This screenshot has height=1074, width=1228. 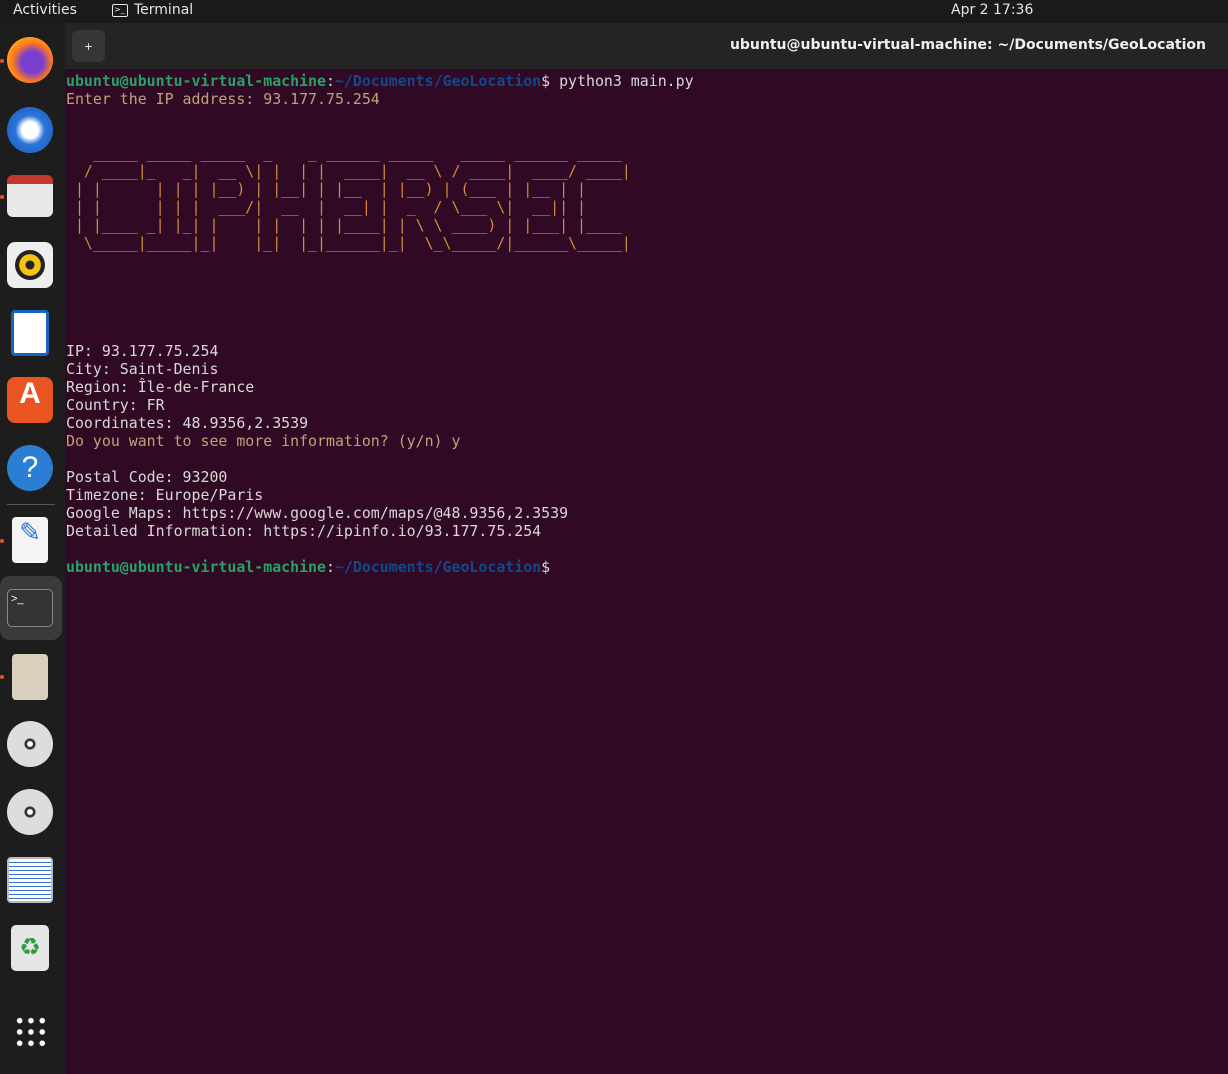 What do you see at coordinates (30, 60) in the screenshot?
I see `firefox-icon` at bounding box center [30, 60].